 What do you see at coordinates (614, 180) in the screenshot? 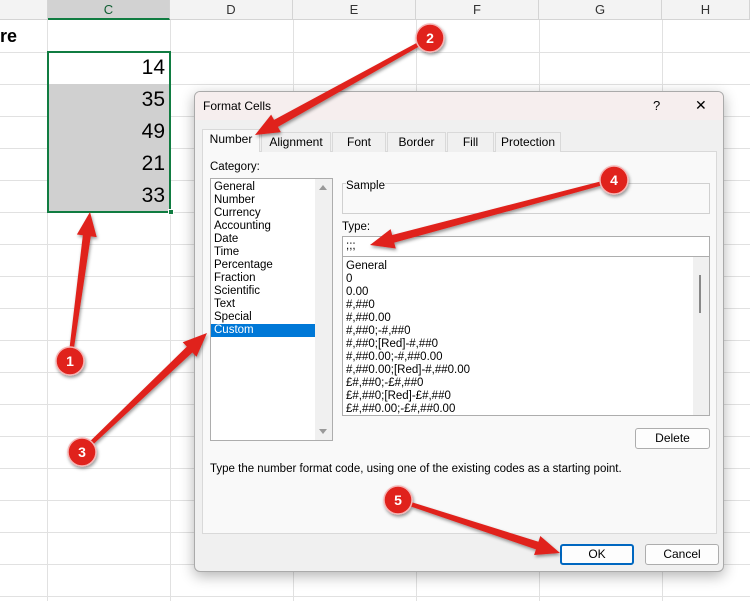
I see `annotation-number: 4` at bounding box center [614, 180].